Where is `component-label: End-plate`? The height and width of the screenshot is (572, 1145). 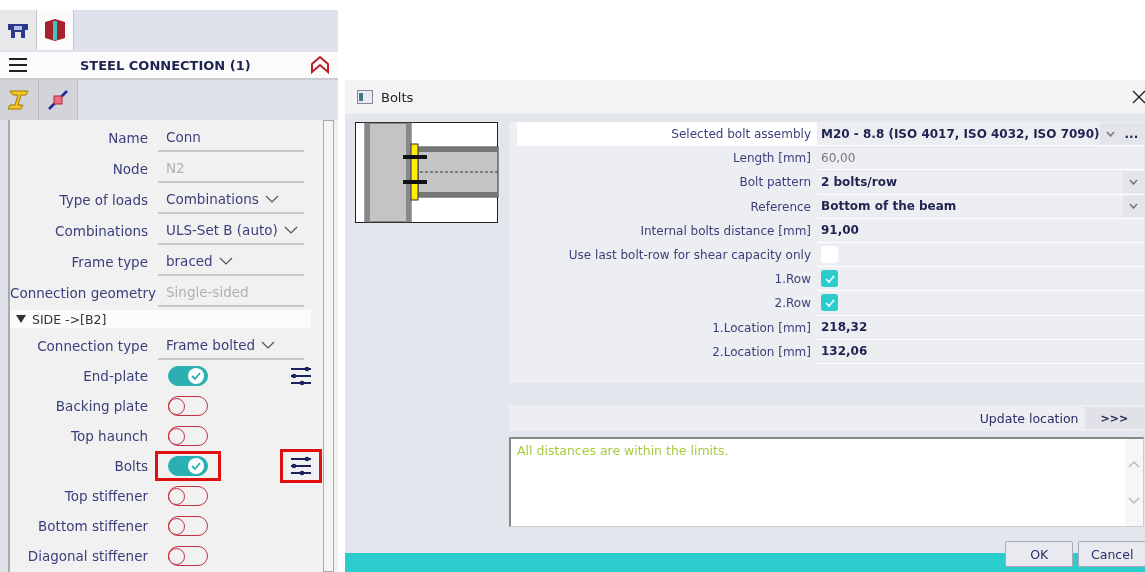
component-label: End-plate is located at coordinates (115, 376).